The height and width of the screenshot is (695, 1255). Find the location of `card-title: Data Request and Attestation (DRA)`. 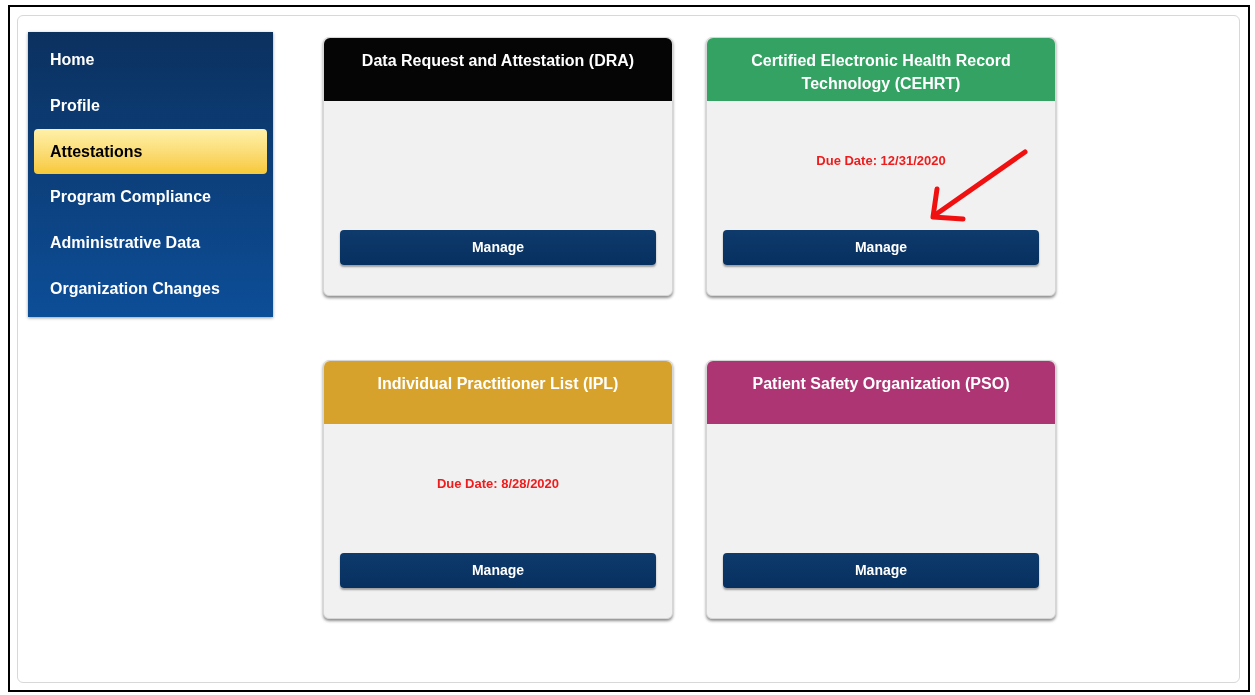

card-title: Data Request and Attestation (DRA) is located at coordinates (498, 61).